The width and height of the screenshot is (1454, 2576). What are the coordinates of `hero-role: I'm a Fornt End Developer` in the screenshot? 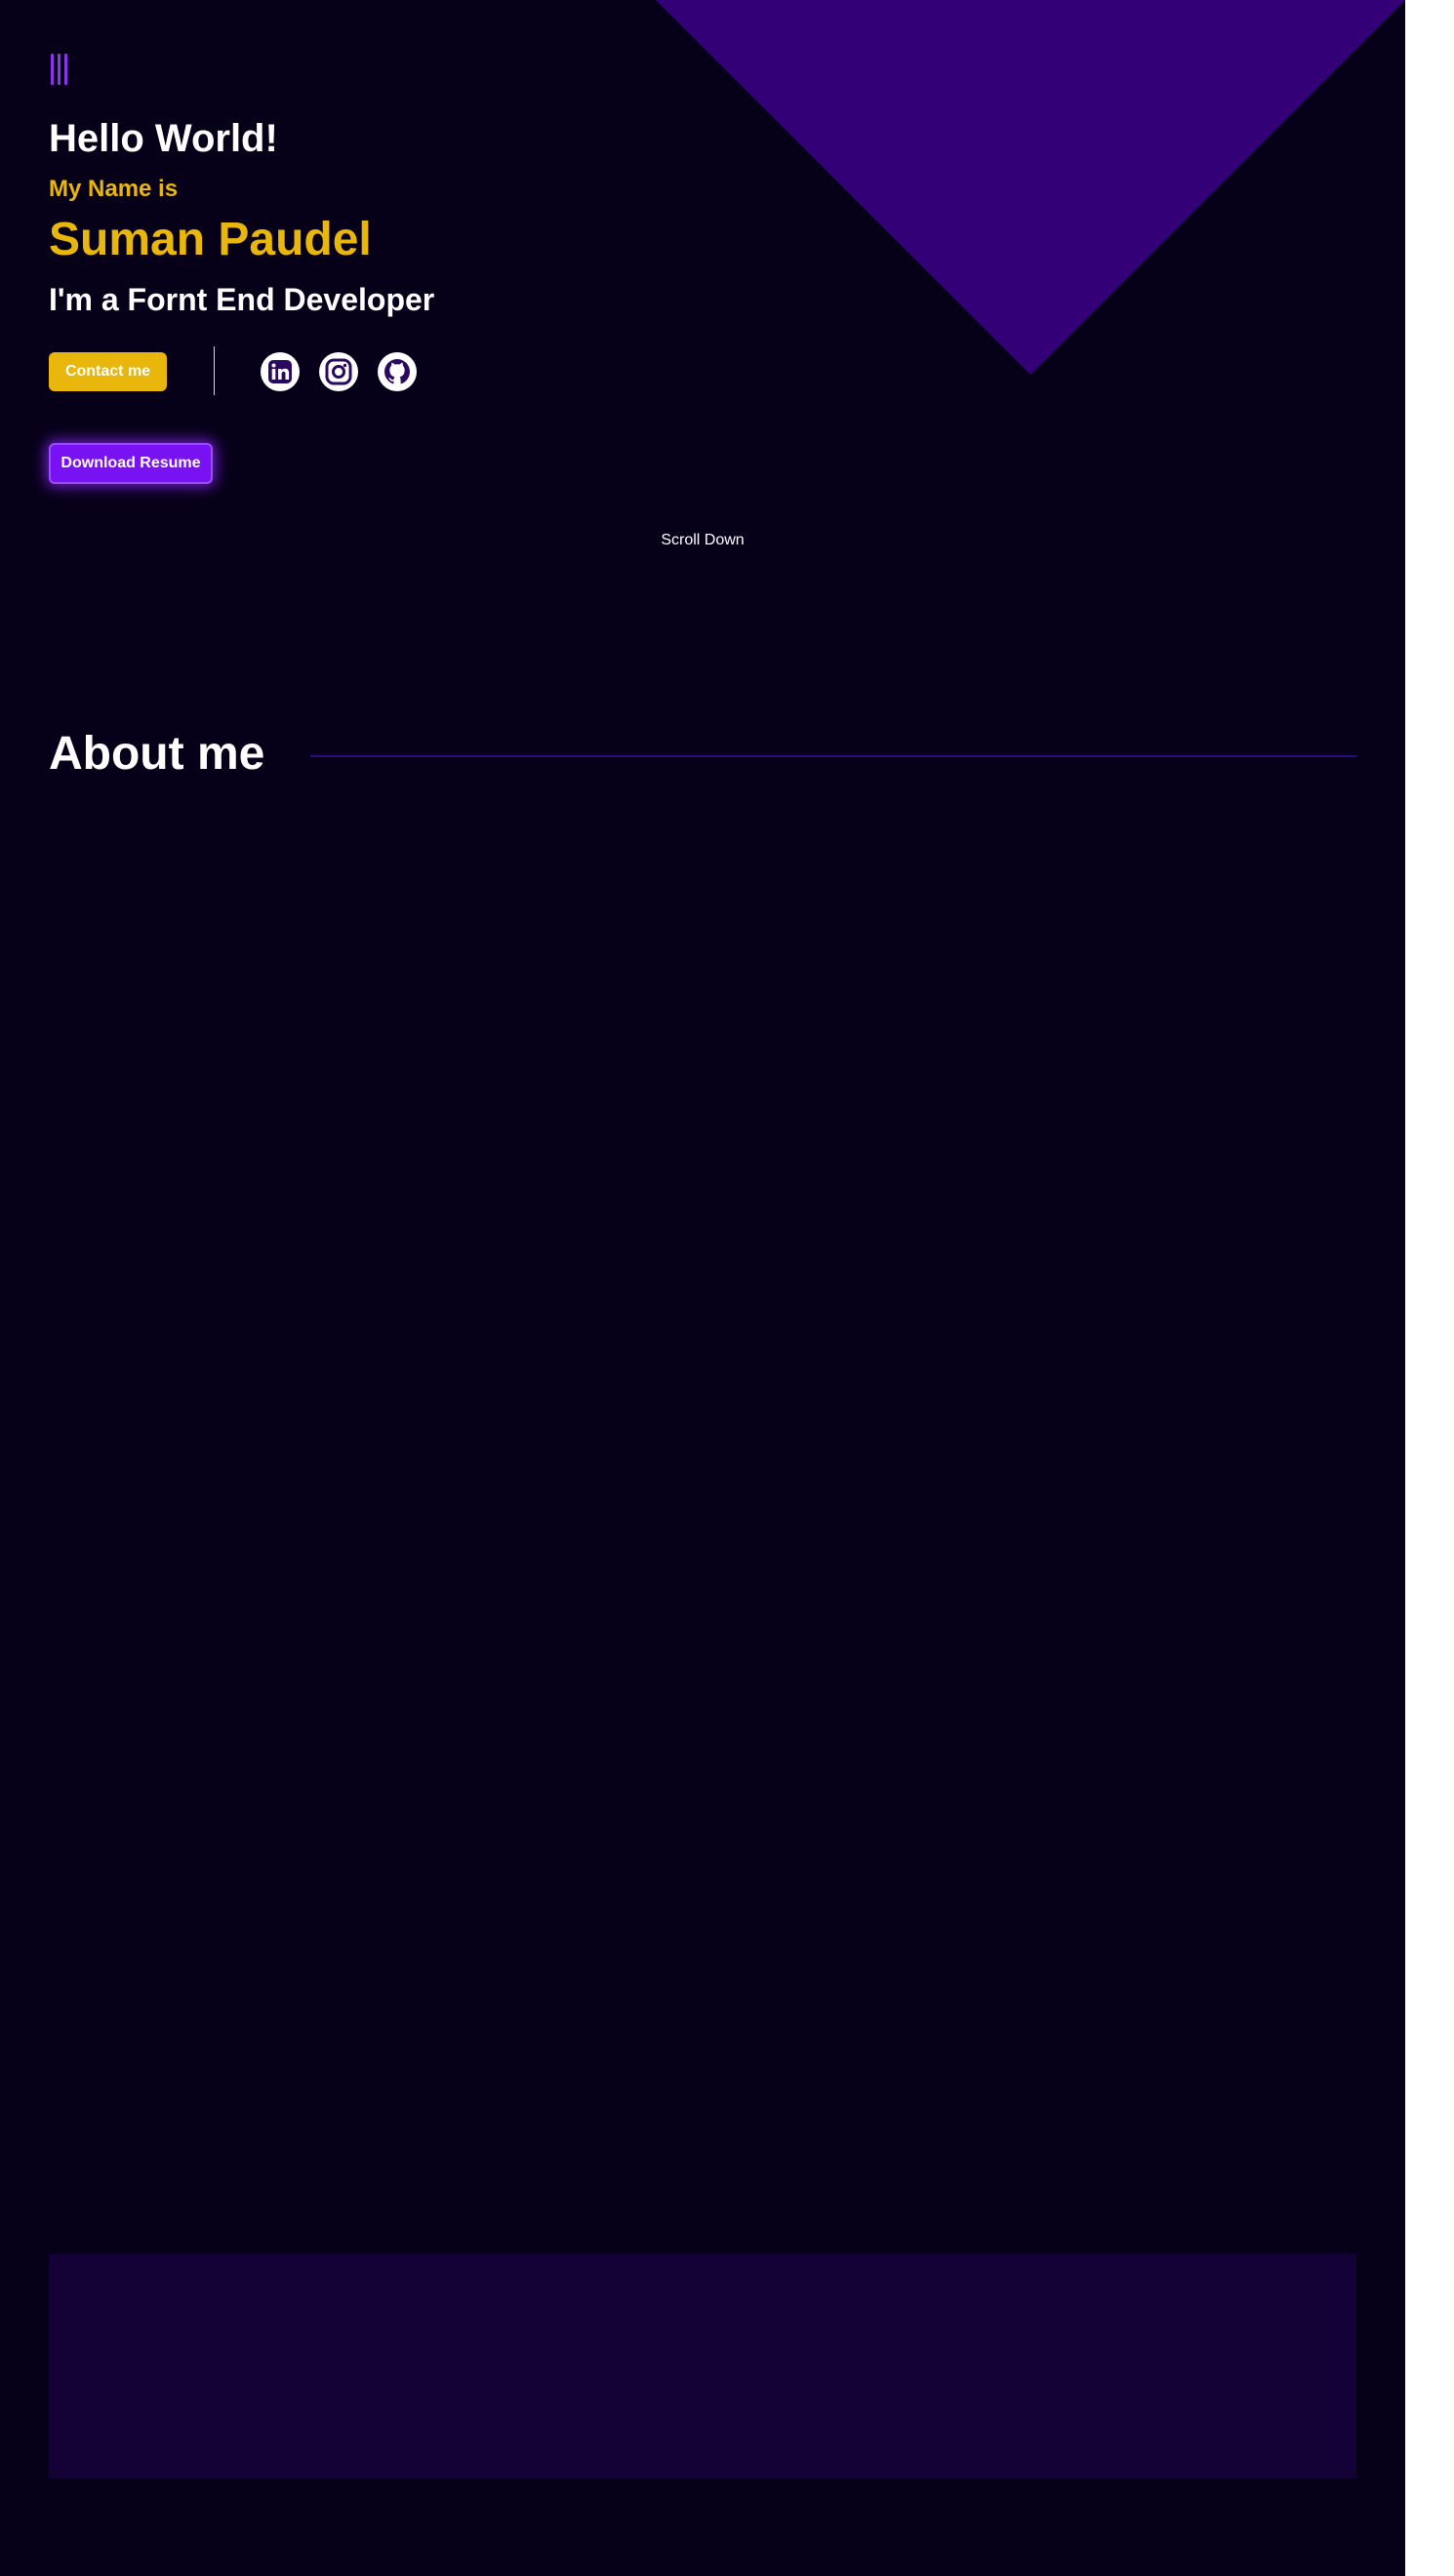 It's located at (242, 299).